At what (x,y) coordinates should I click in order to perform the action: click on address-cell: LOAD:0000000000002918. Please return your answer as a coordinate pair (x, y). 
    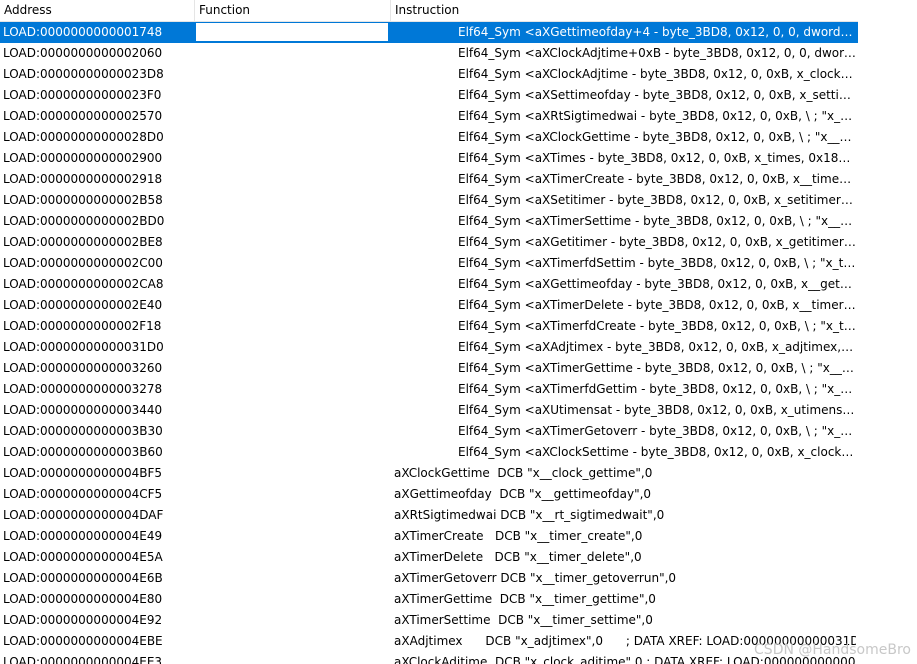
    Looking at the image, I should click on (83, 179).